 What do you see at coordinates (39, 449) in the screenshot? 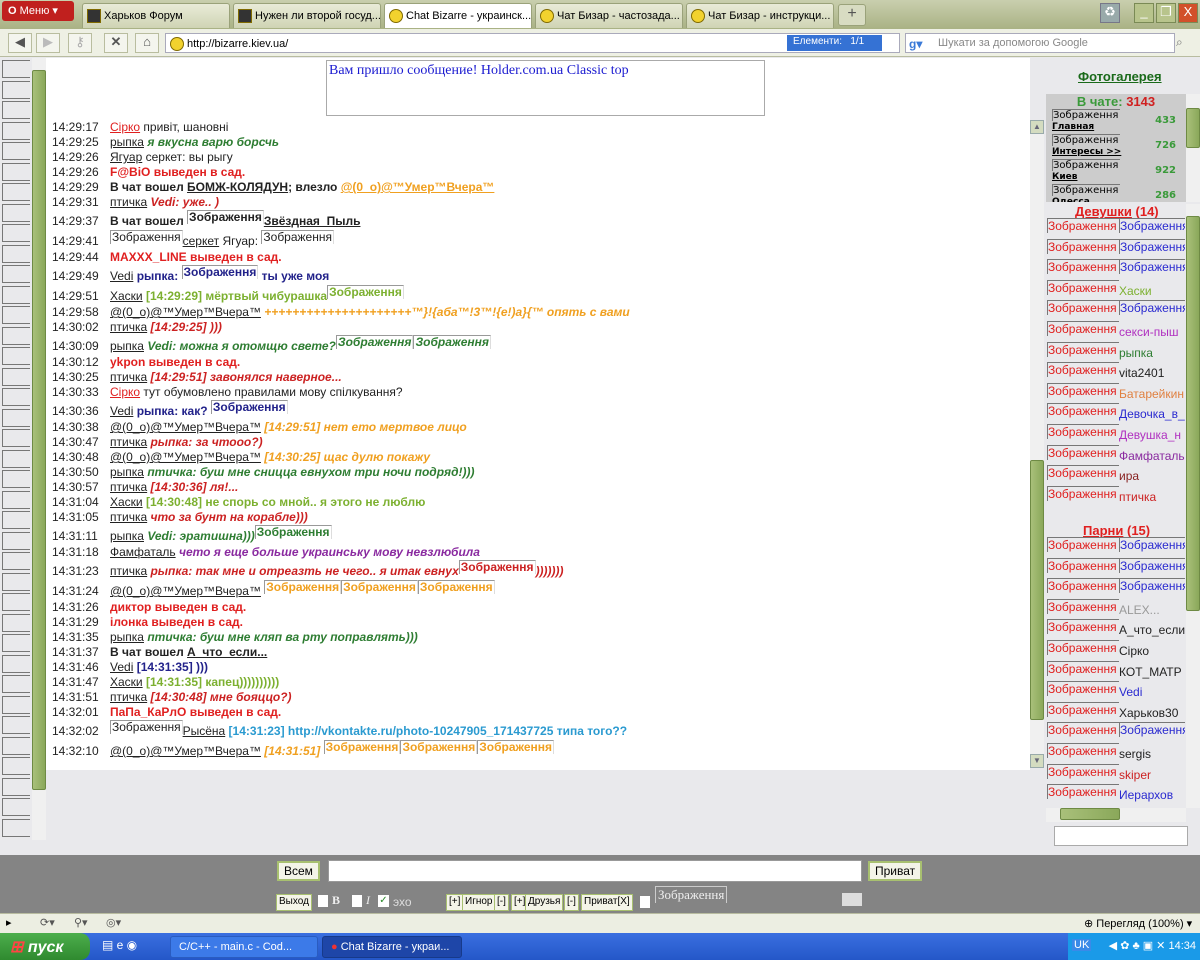
I see `left-scrollbar` at bounding box center [39, 449].